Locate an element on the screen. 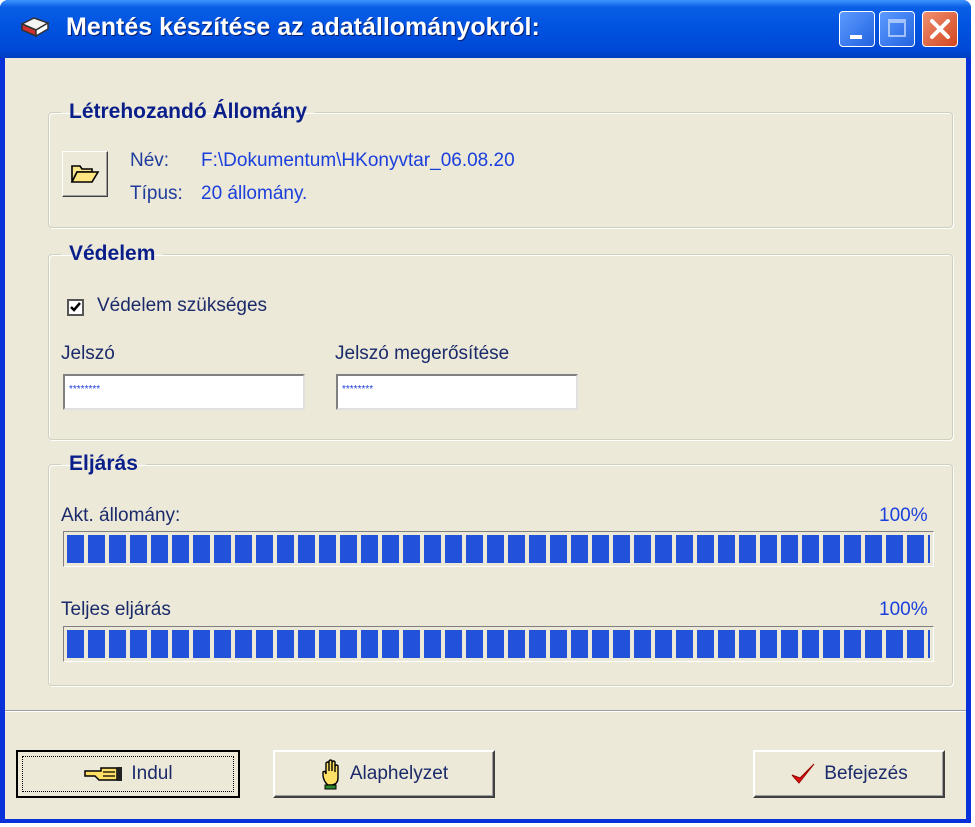 The width and height of the screenshot is (975, 827). browse-file-button is located at coordinates (85, 174).